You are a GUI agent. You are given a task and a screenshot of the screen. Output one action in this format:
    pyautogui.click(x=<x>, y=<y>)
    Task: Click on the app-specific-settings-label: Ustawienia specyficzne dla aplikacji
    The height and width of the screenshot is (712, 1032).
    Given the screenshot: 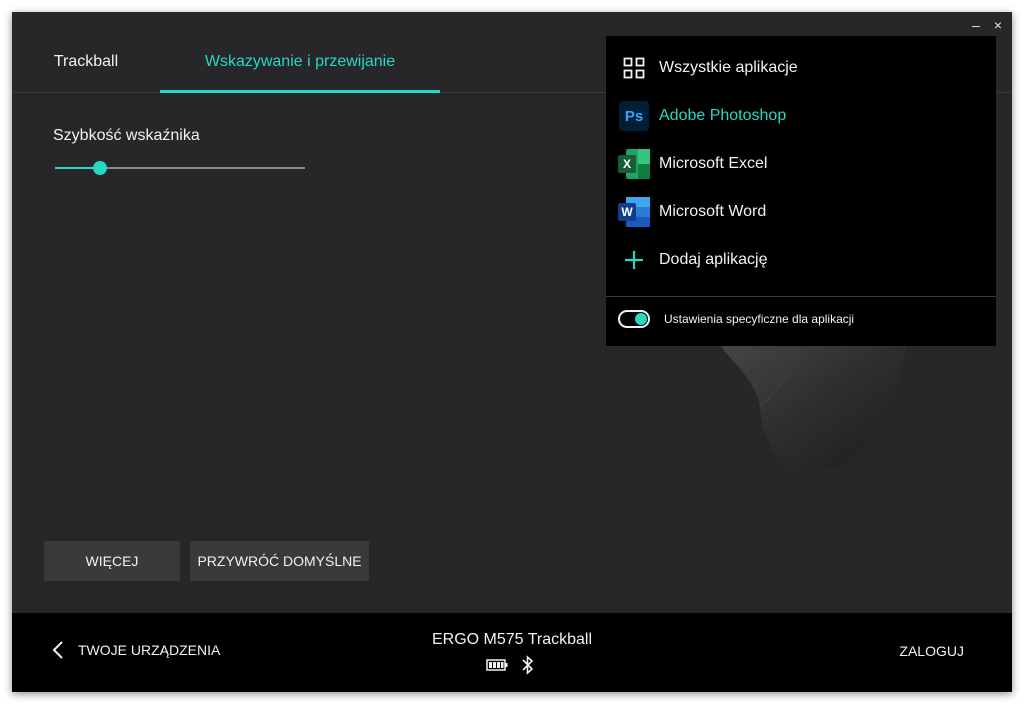 What is the action you would take?
    pyautogui.click(x=759, y=319)
    